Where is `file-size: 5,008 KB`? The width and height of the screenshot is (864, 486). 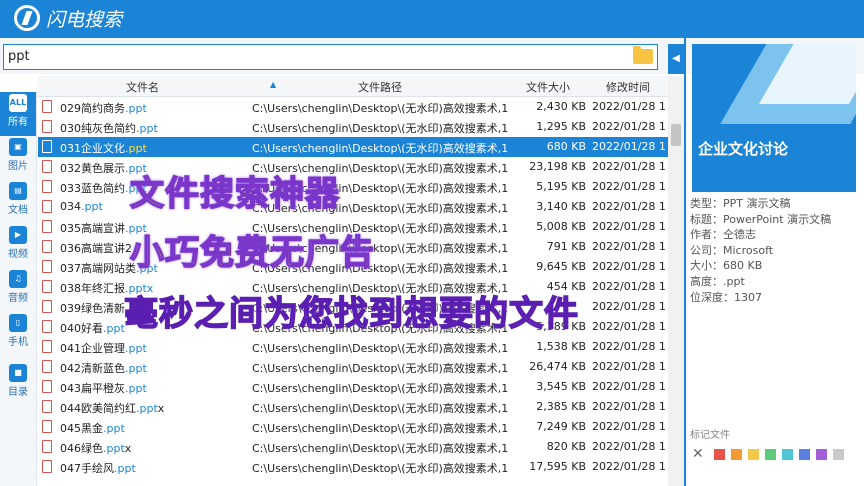 file-size: 5,008 KB is located at coordinates (561, 226).